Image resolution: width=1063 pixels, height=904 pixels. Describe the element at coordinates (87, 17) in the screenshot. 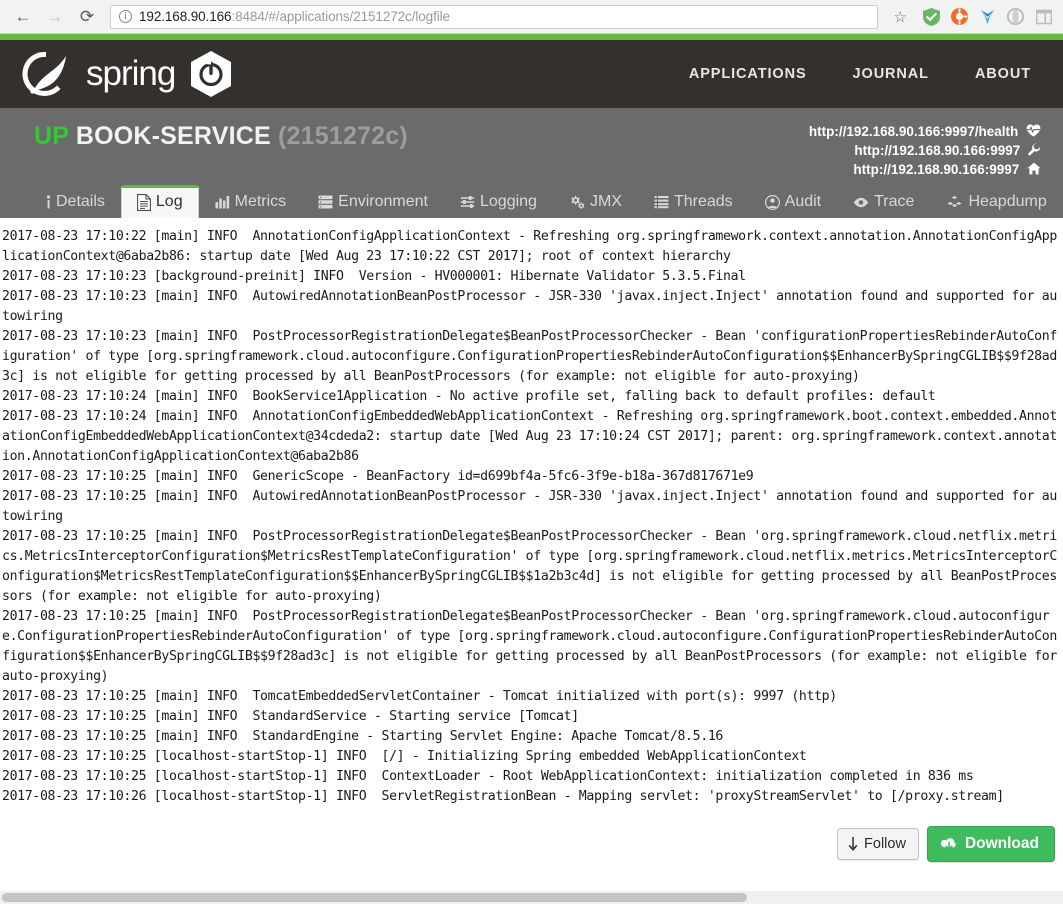

I see `browser-reload-button: ⟳` at that location.